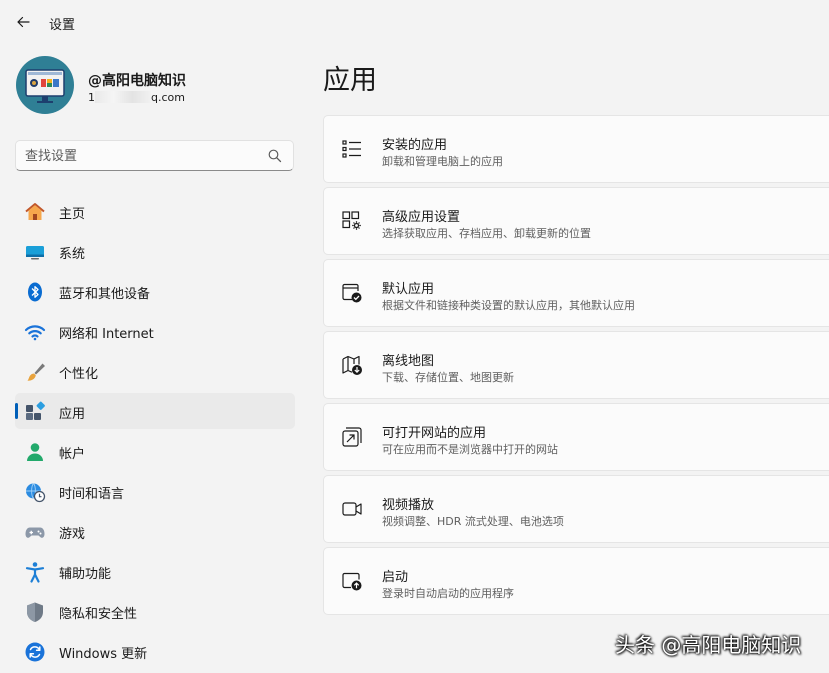 The height and width of the screenshot is (673, 829). I want to click on email-suffix: q.com, so click(168, 97).